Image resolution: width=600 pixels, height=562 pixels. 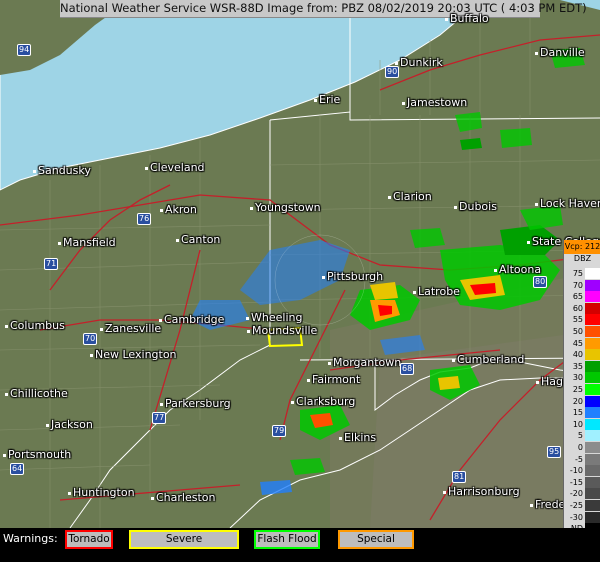 What do you see at coordinates (582, 366) in the screenshot?
I see `legend-row: 35` at bounding box center [582, 366].